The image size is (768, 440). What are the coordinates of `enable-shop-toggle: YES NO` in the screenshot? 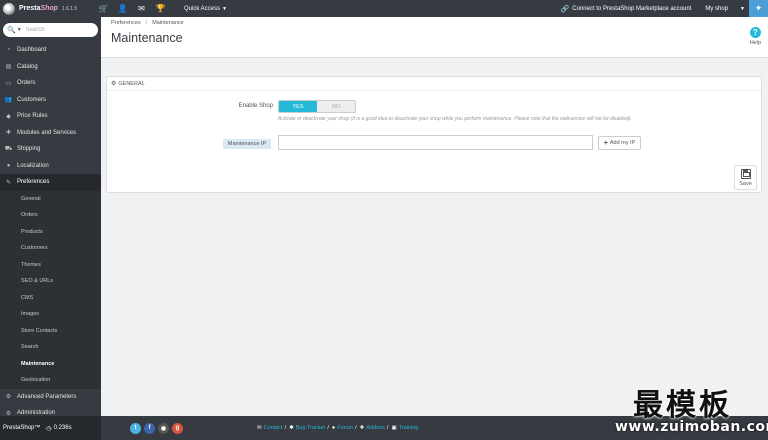 It's located at (317, 106).